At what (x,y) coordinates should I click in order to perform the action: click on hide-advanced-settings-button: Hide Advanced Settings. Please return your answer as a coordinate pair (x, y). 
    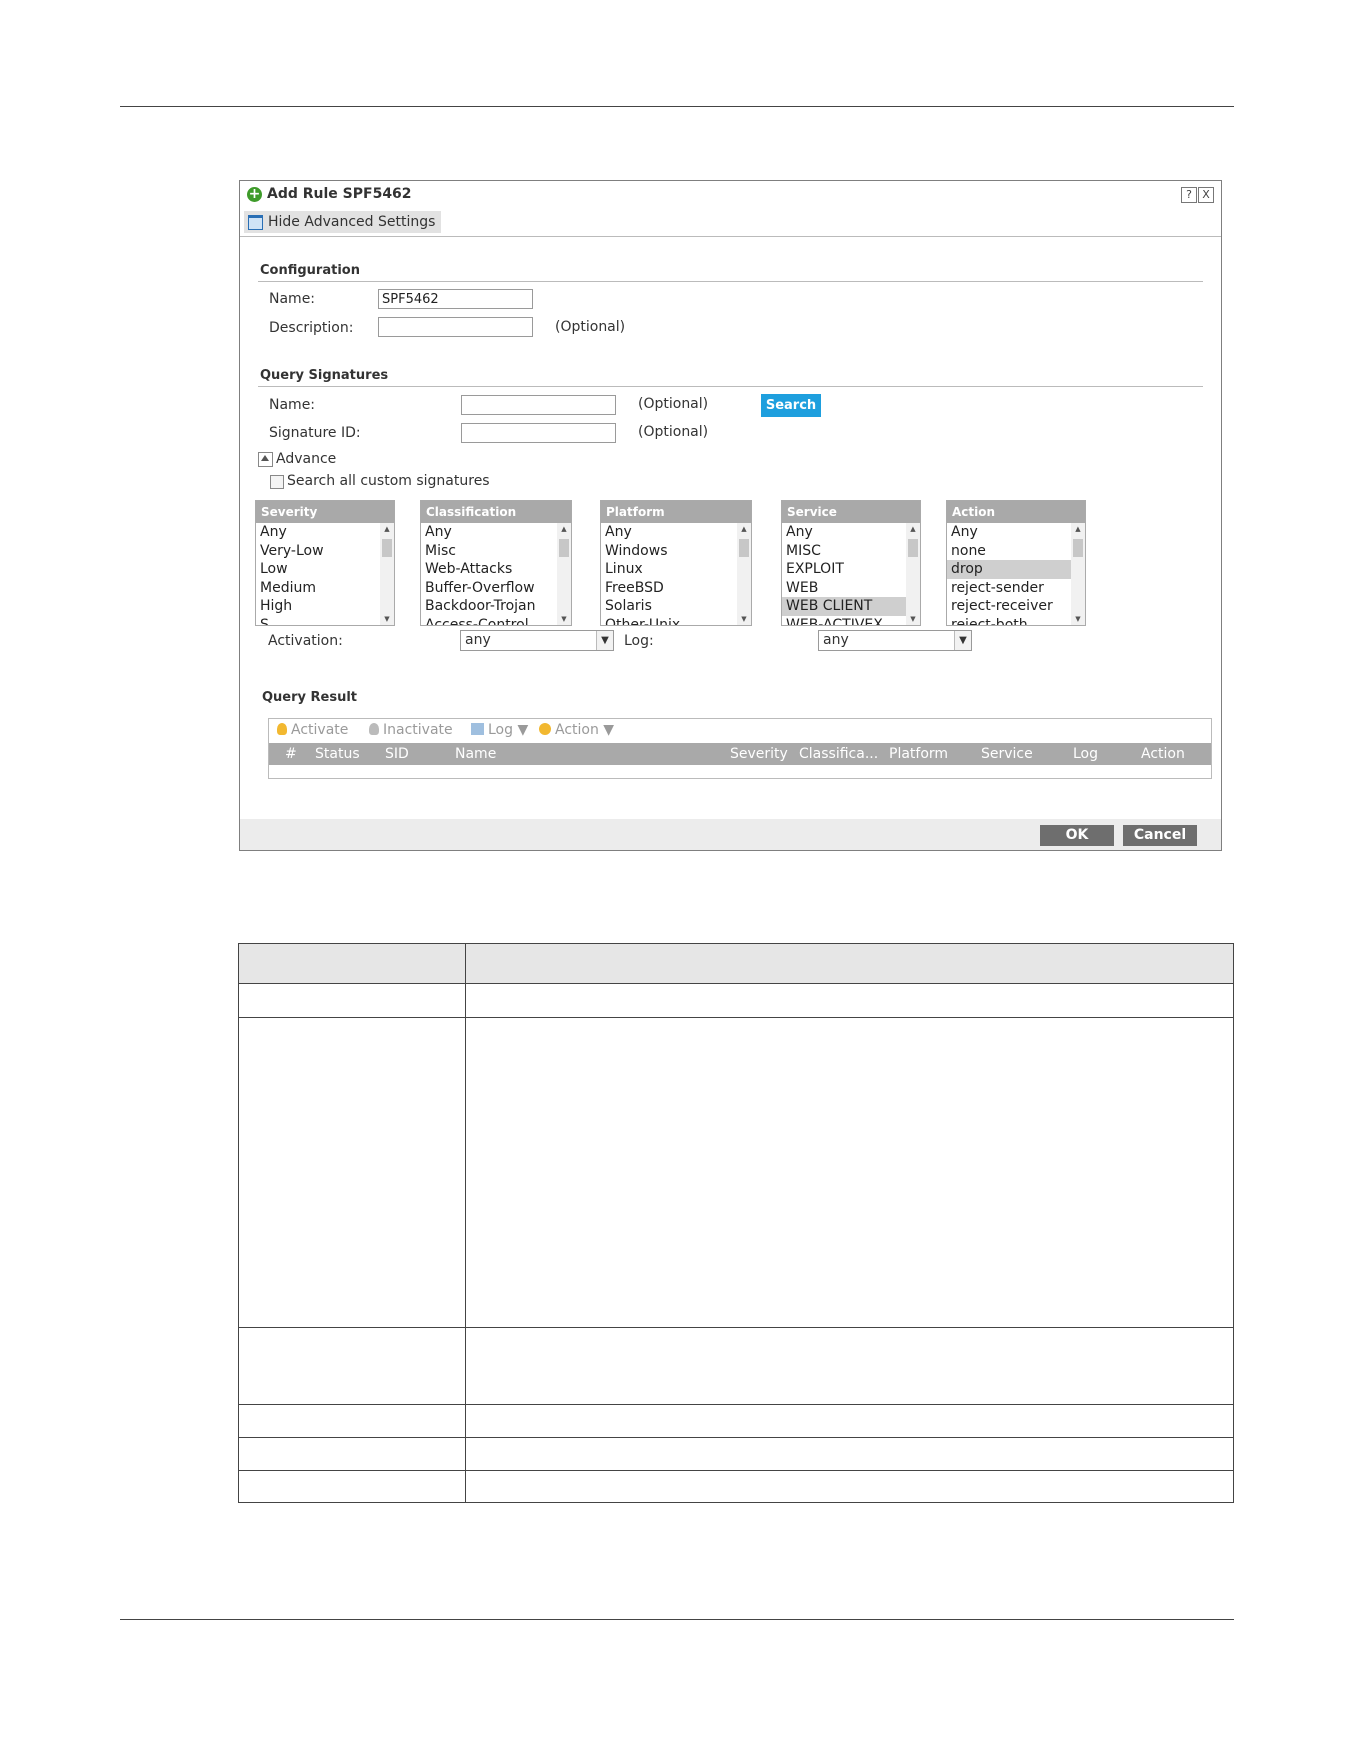
    Looking at the image, I should click on (343, 222).